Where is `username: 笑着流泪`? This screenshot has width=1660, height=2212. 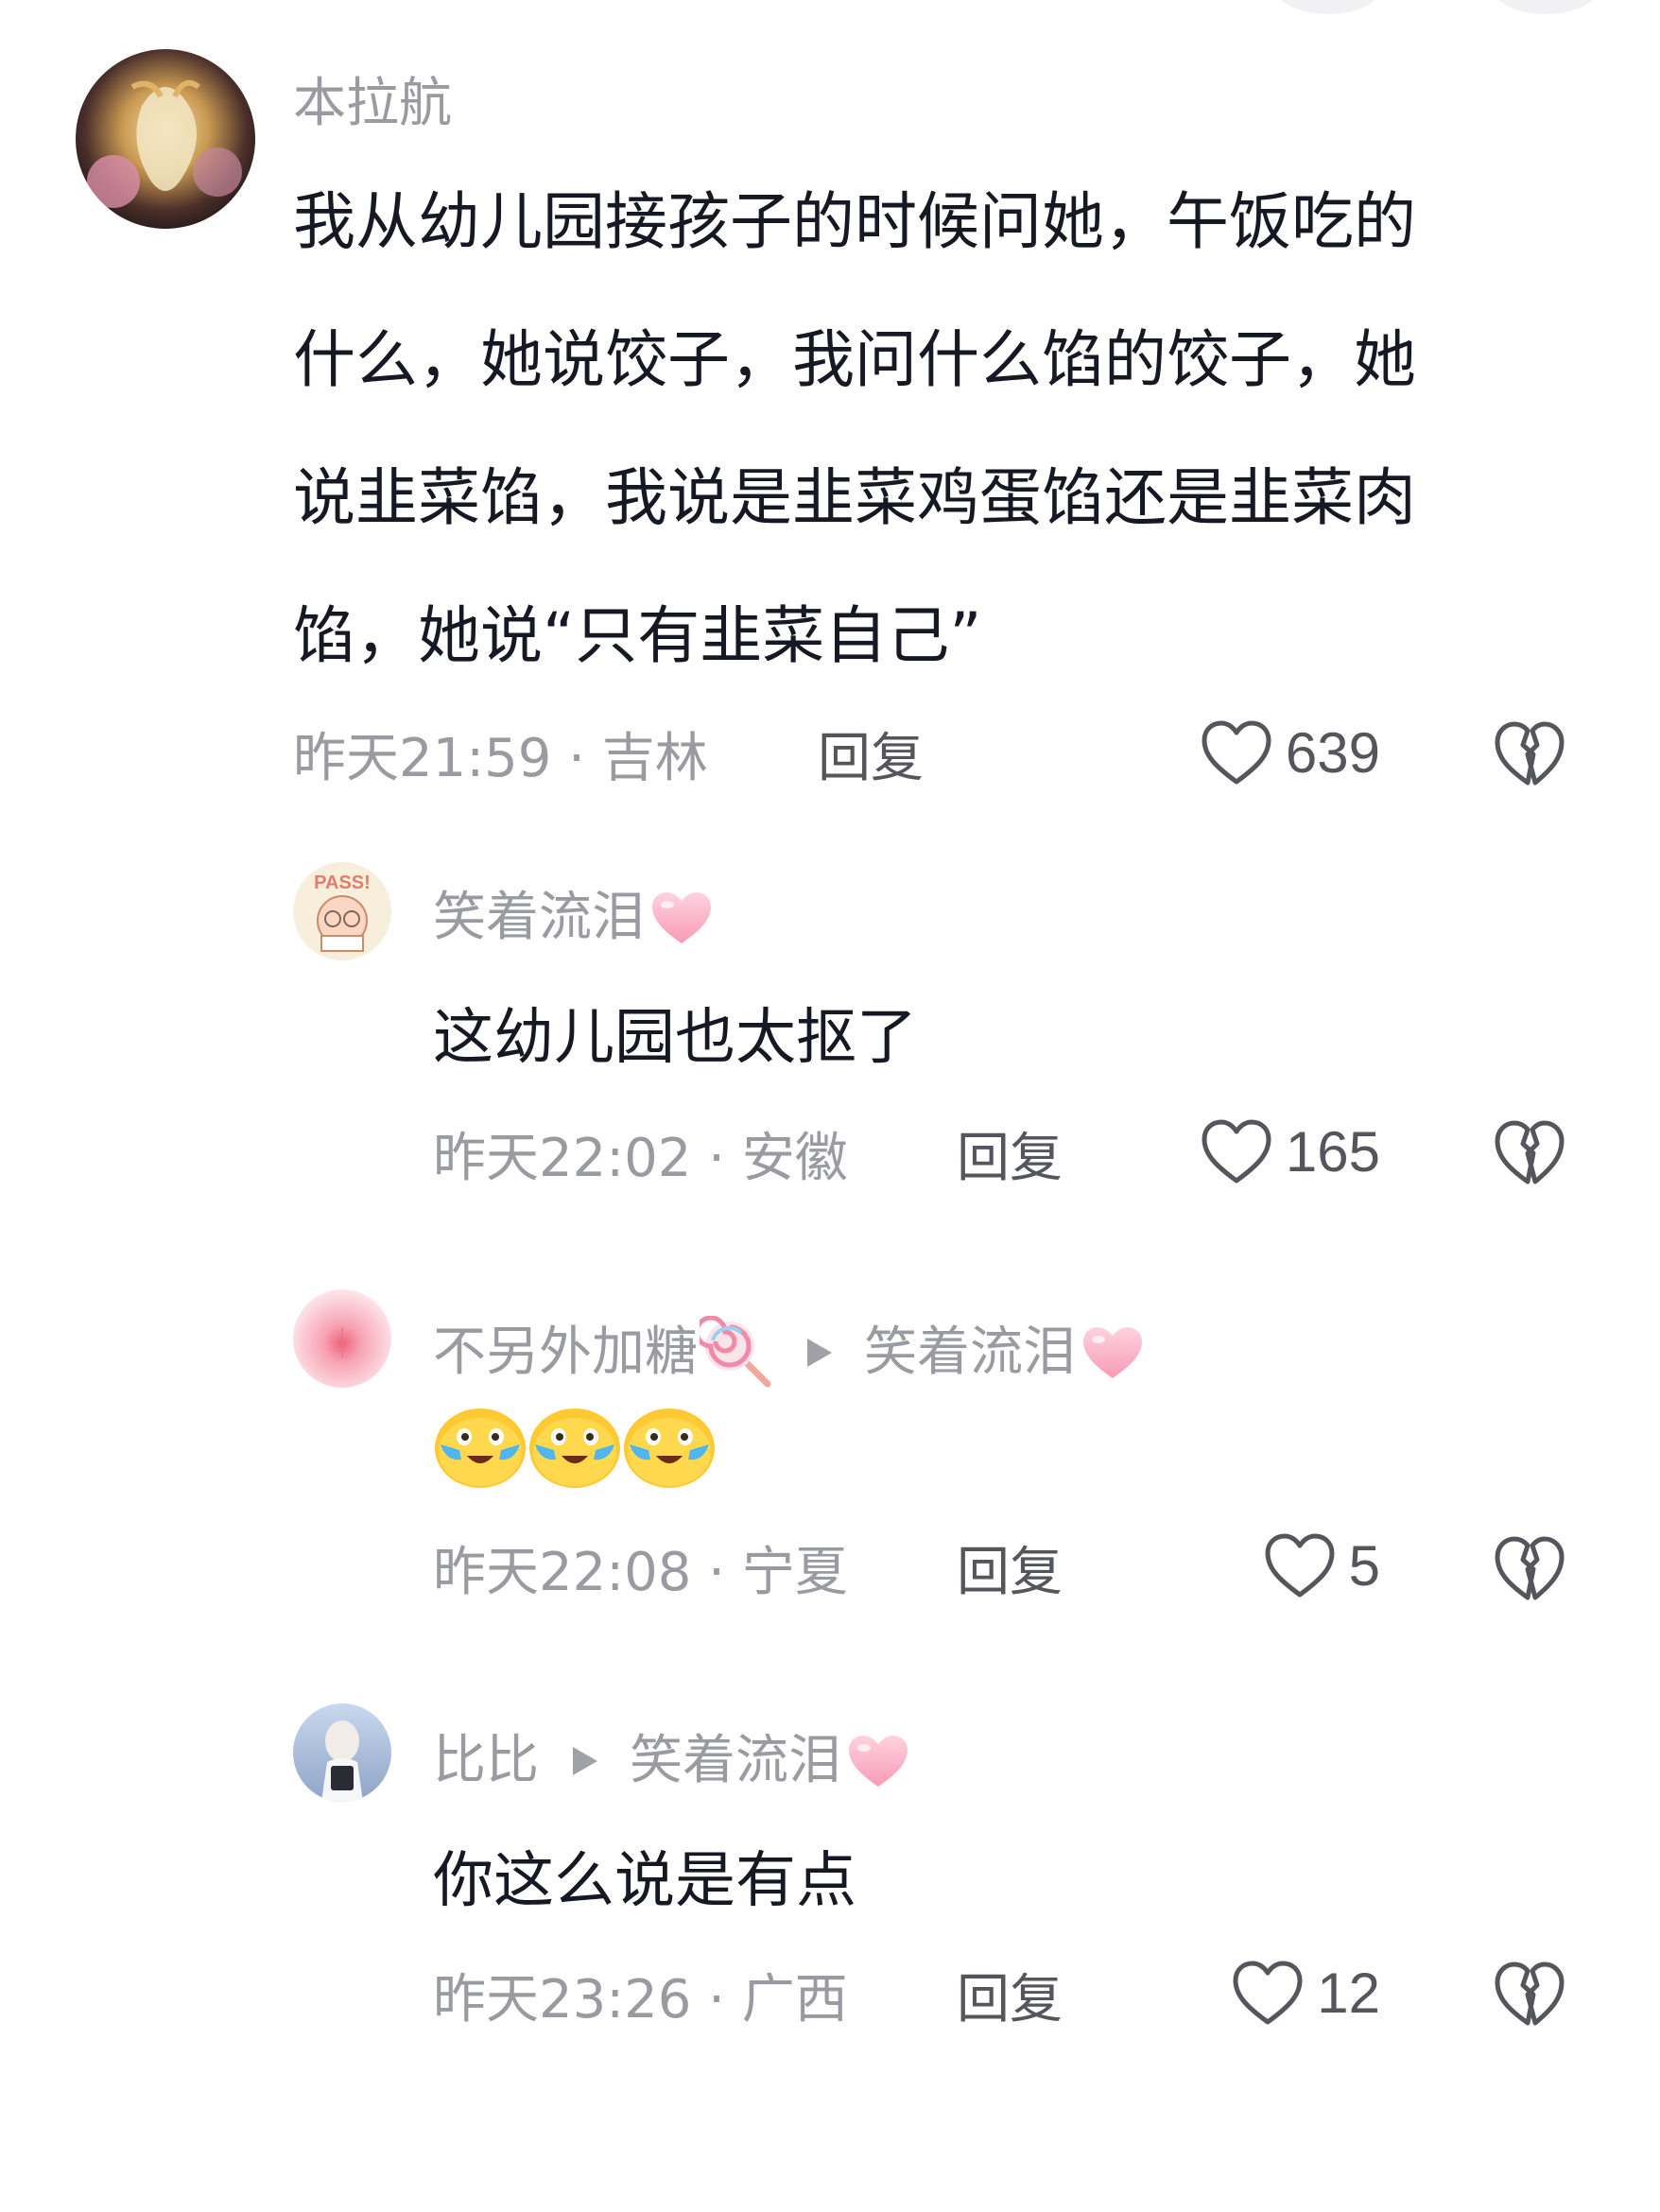
username: 笑着流泪 is located at coordinates (574, 918).